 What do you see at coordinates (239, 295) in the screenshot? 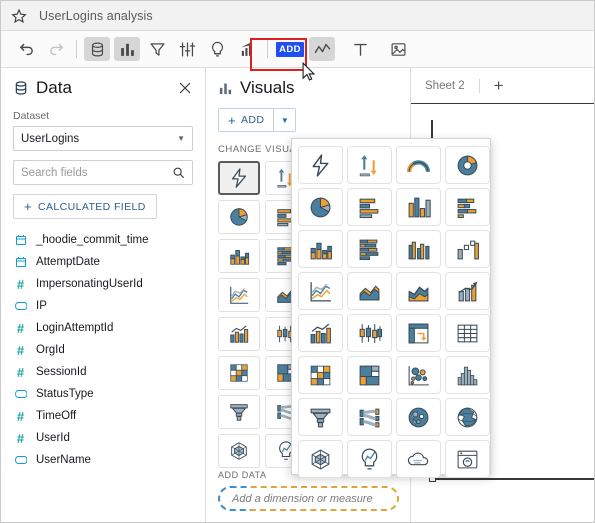
I see `visual-type-line` at bounding box center [239, 295].